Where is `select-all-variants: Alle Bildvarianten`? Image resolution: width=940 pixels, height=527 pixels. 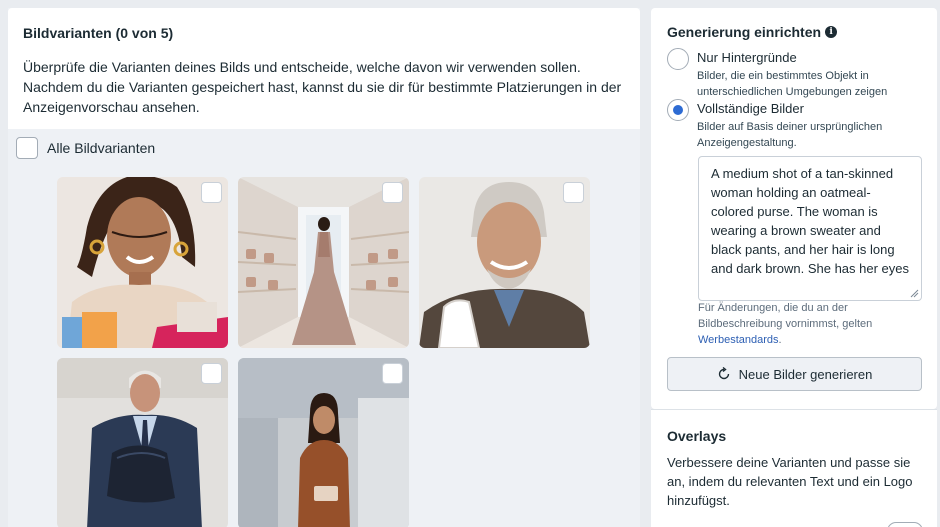
select-all-variants: Alle Bildvarianten is located at coordinates (85, 148).